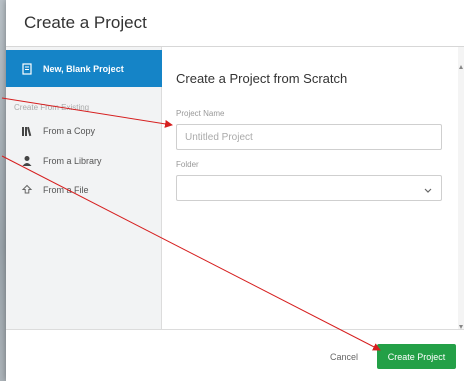  I want to click on cancel-button: Cancel, so click(344, 357).